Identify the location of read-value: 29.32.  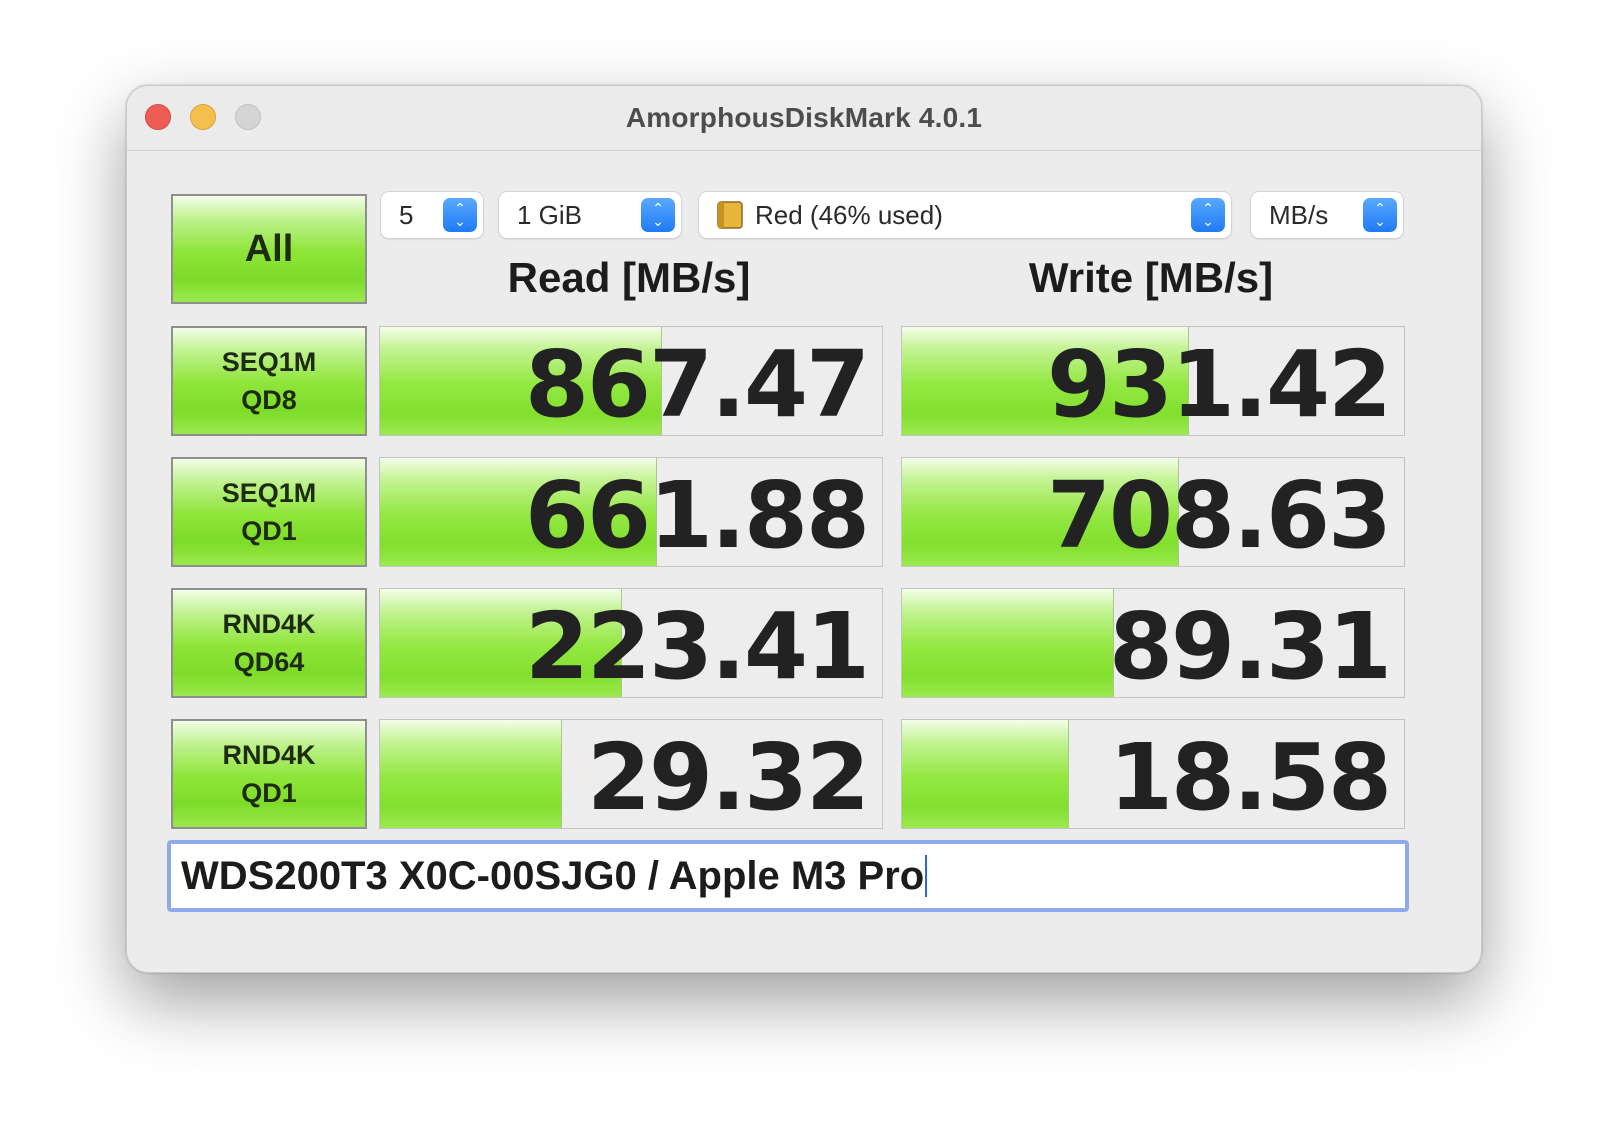
(728, 776).